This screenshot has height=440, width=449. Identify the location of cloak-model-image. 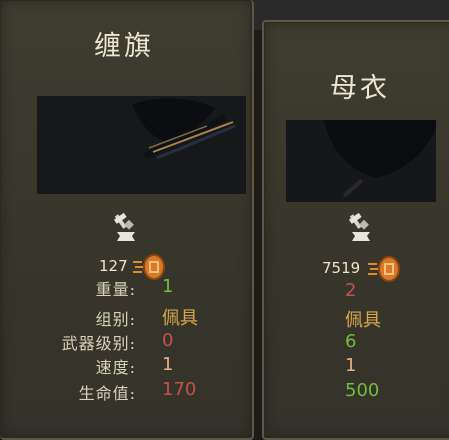
(361, 161).